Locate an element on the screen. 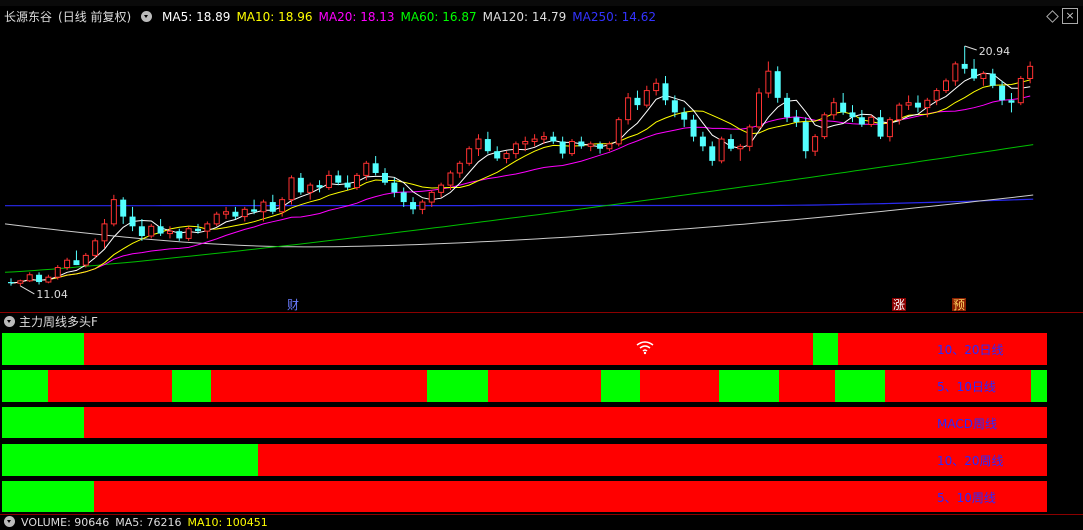 This screenshot has width=1083, height=530. signal-bar-label: 10、20日线 is located at coordinates (970, 350).